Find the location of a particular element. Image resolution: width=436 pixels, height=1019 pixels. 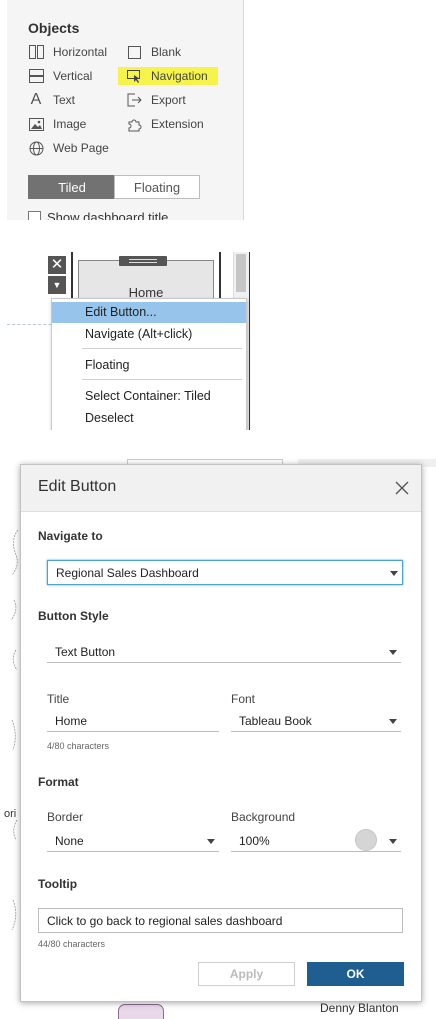

text-icon: A is located at coordinates (36, 99).